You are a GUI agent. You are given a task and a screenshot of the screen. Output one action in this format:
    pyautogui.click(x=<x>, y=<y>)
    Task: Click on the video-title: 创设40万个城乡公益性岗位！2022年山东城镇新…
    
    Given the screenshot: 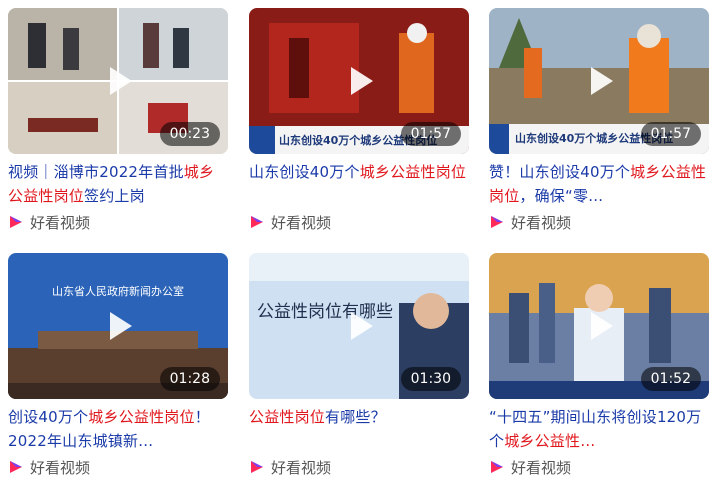 What is the action you would take?
    pyautogui.click(x=118, y=429)
    